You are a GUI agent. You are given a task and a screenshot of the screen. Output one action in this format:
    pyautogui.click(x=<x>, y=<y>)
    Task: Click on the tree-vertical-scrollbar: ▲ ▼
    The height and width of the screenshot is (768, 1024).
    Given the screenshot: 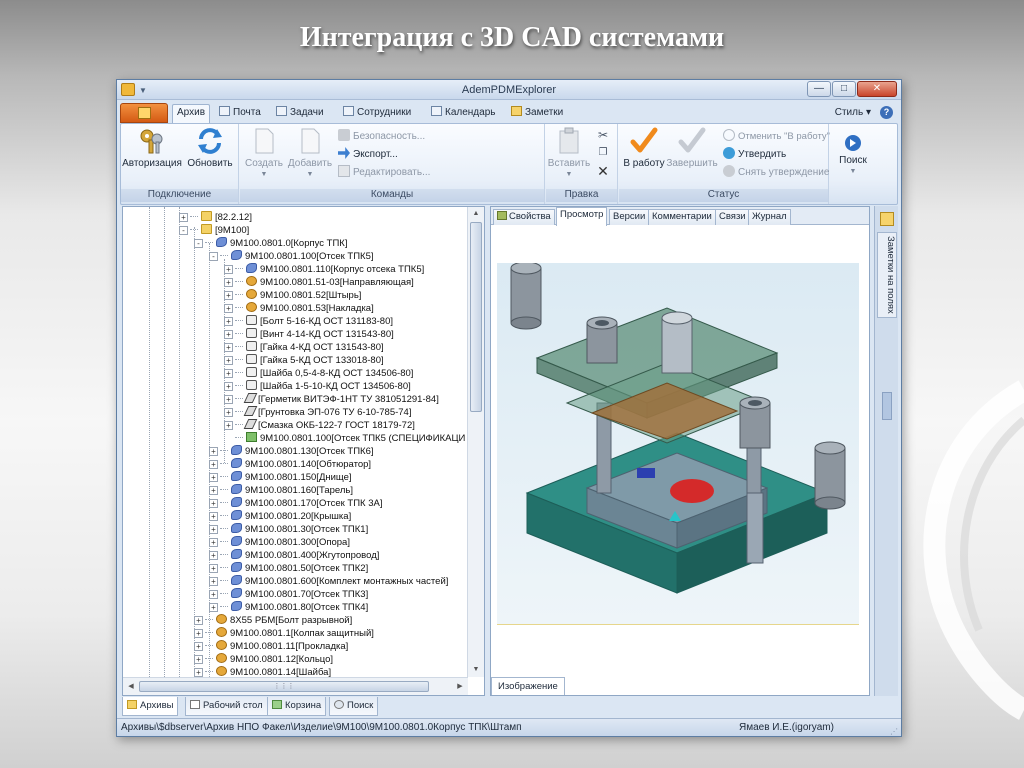 What is the action you would take?
    pyautogui.click(x=475, y=442)
    